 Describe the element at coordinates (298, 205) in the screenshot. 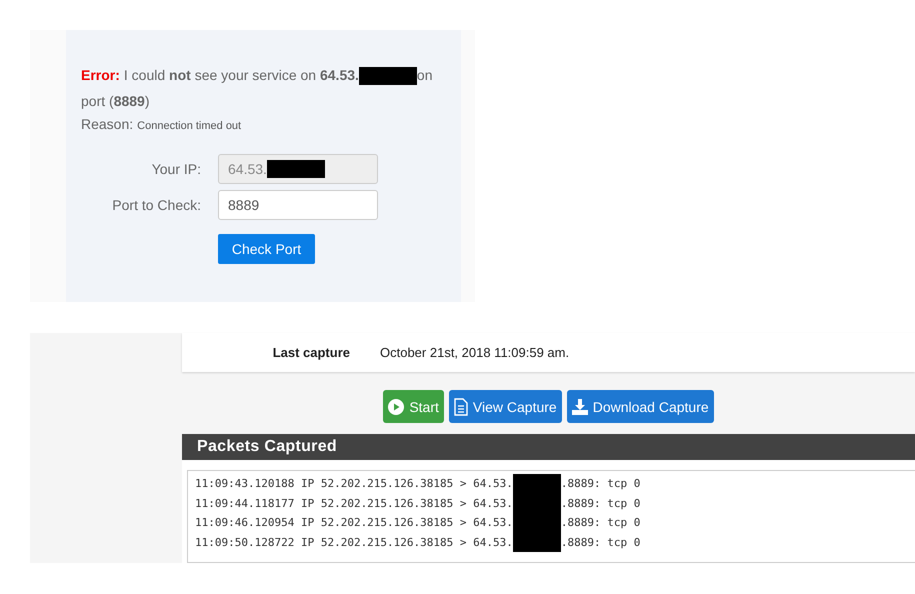

I see `input-field: 8889` at that location.